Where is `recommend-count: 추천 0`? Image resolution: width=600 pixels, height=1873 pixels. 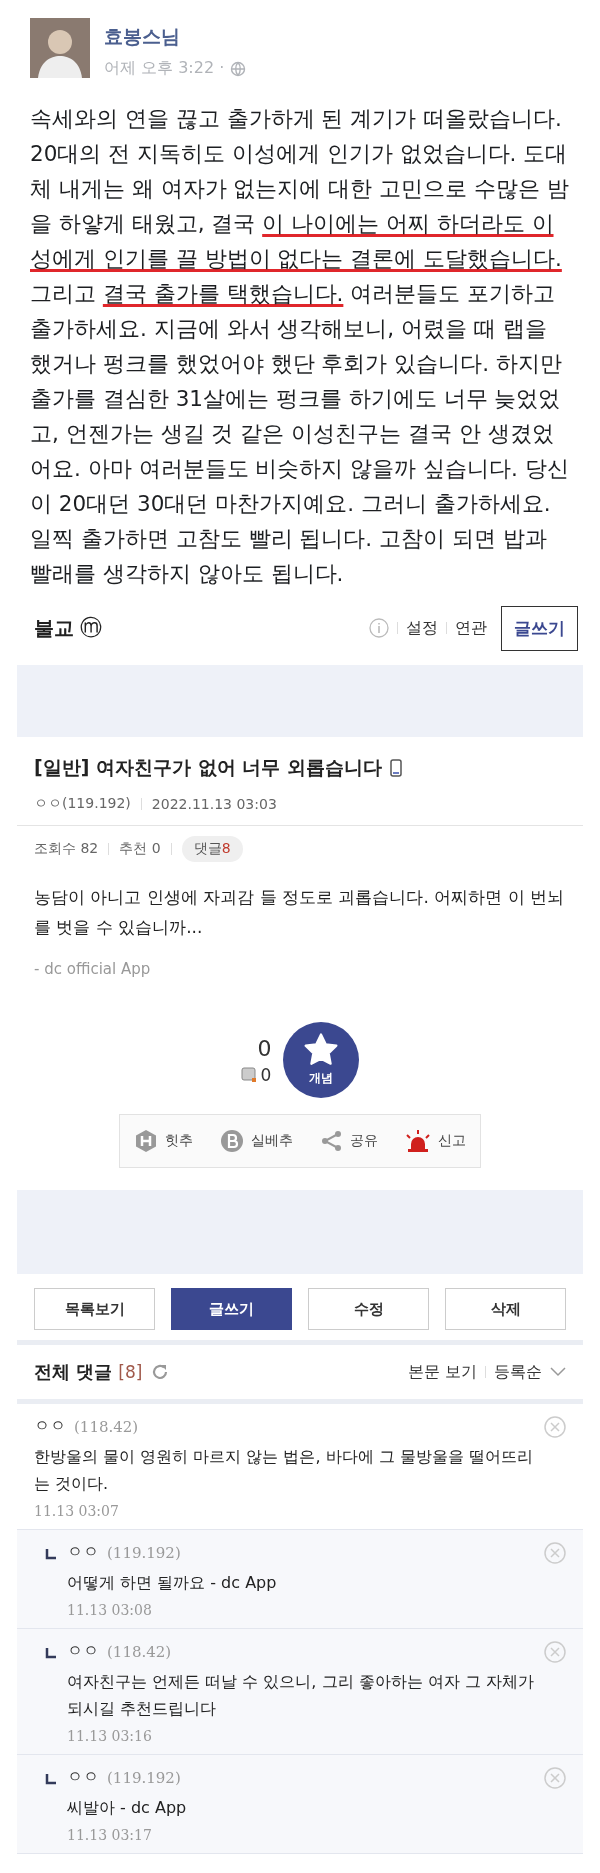 recommend-count: 추천 0 is located at coordinates (140, 849).